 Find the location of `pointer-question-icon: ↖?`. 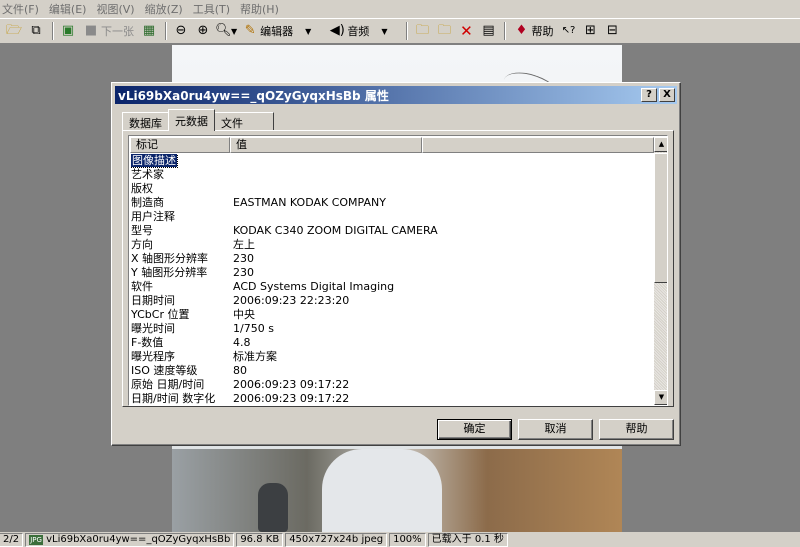

pointer-question-icon: ↖? is located at coordinates (568, 30).